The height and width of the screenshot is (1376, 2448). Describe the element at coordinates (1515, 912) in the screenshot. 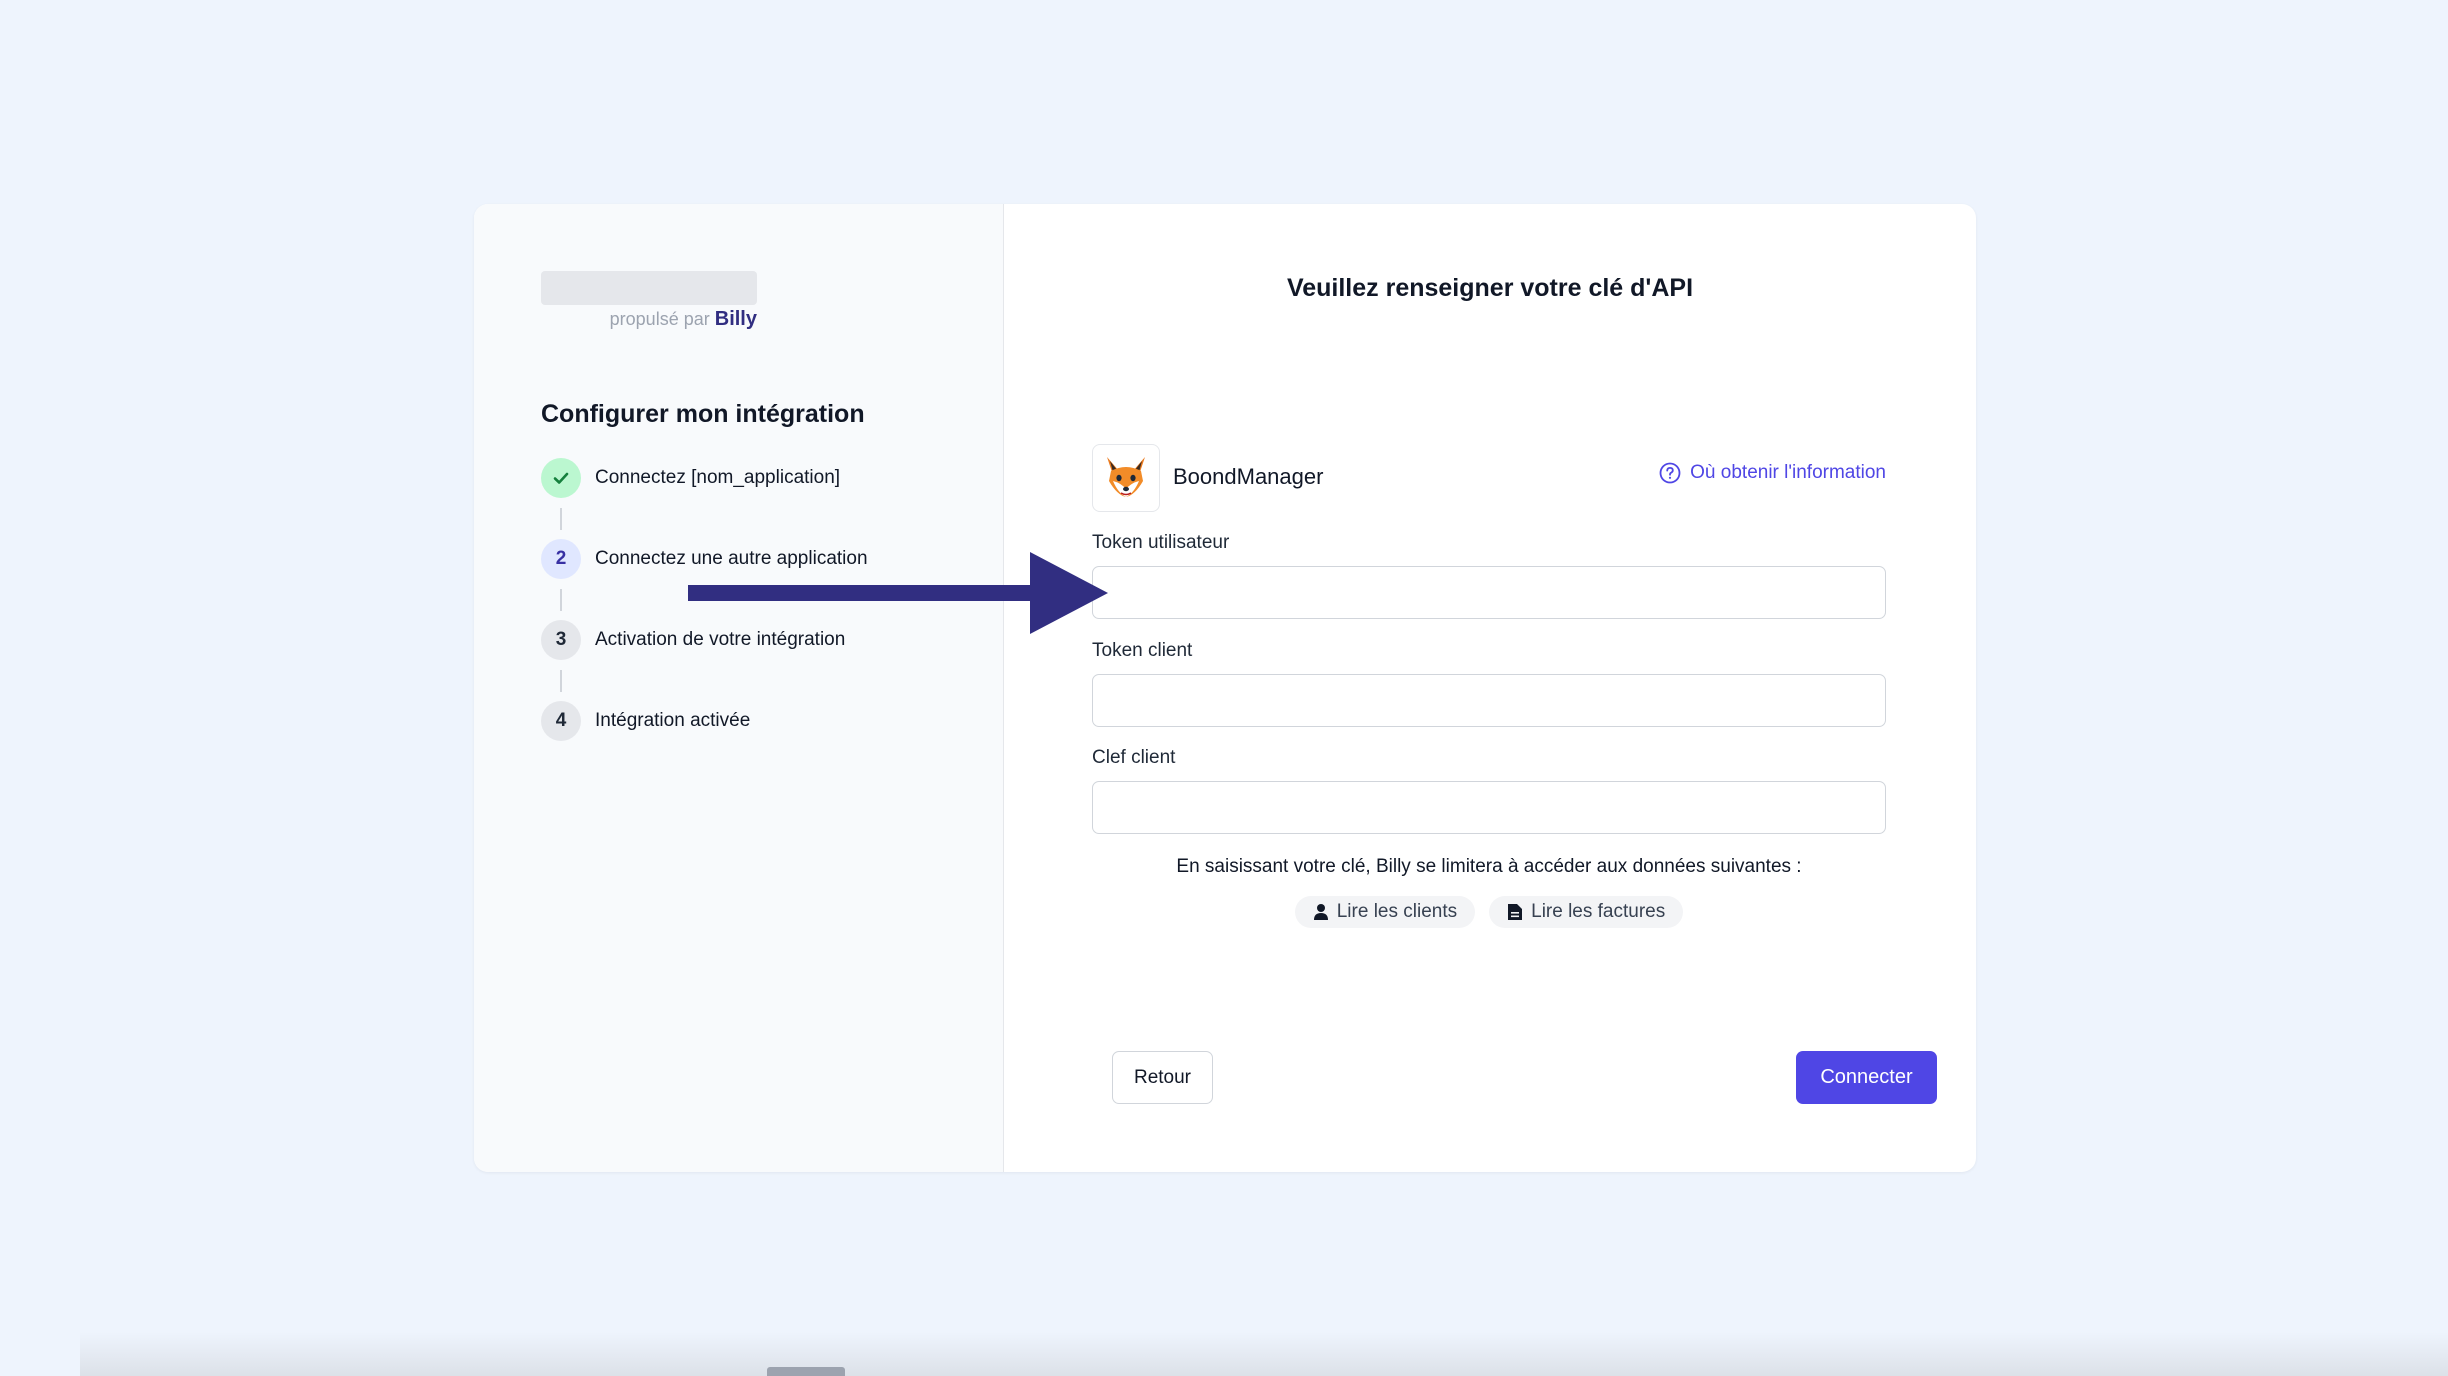

I see `document-icon` at that location.